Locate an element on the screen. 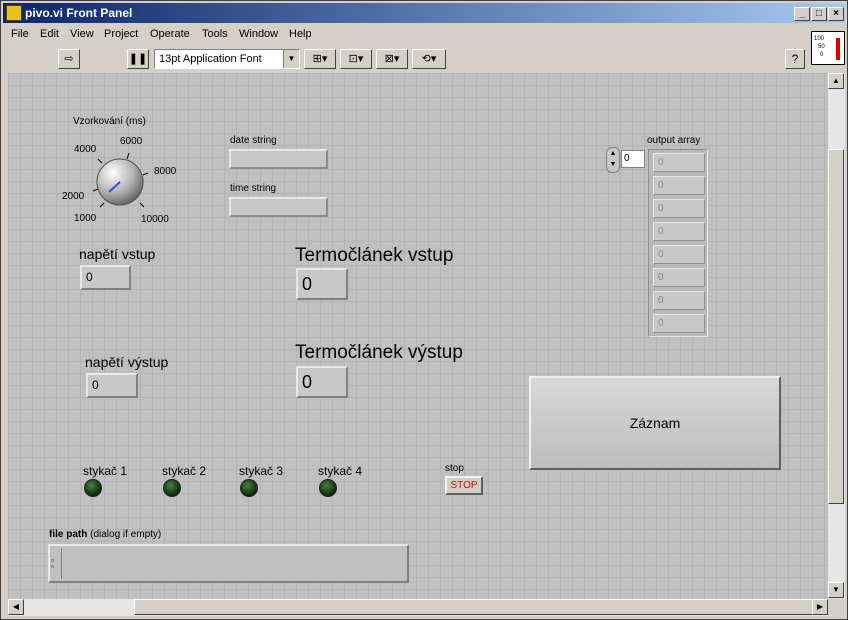 This screenshot has width=848, height=620. time-string-indicator is located at coordinates (278, 207).